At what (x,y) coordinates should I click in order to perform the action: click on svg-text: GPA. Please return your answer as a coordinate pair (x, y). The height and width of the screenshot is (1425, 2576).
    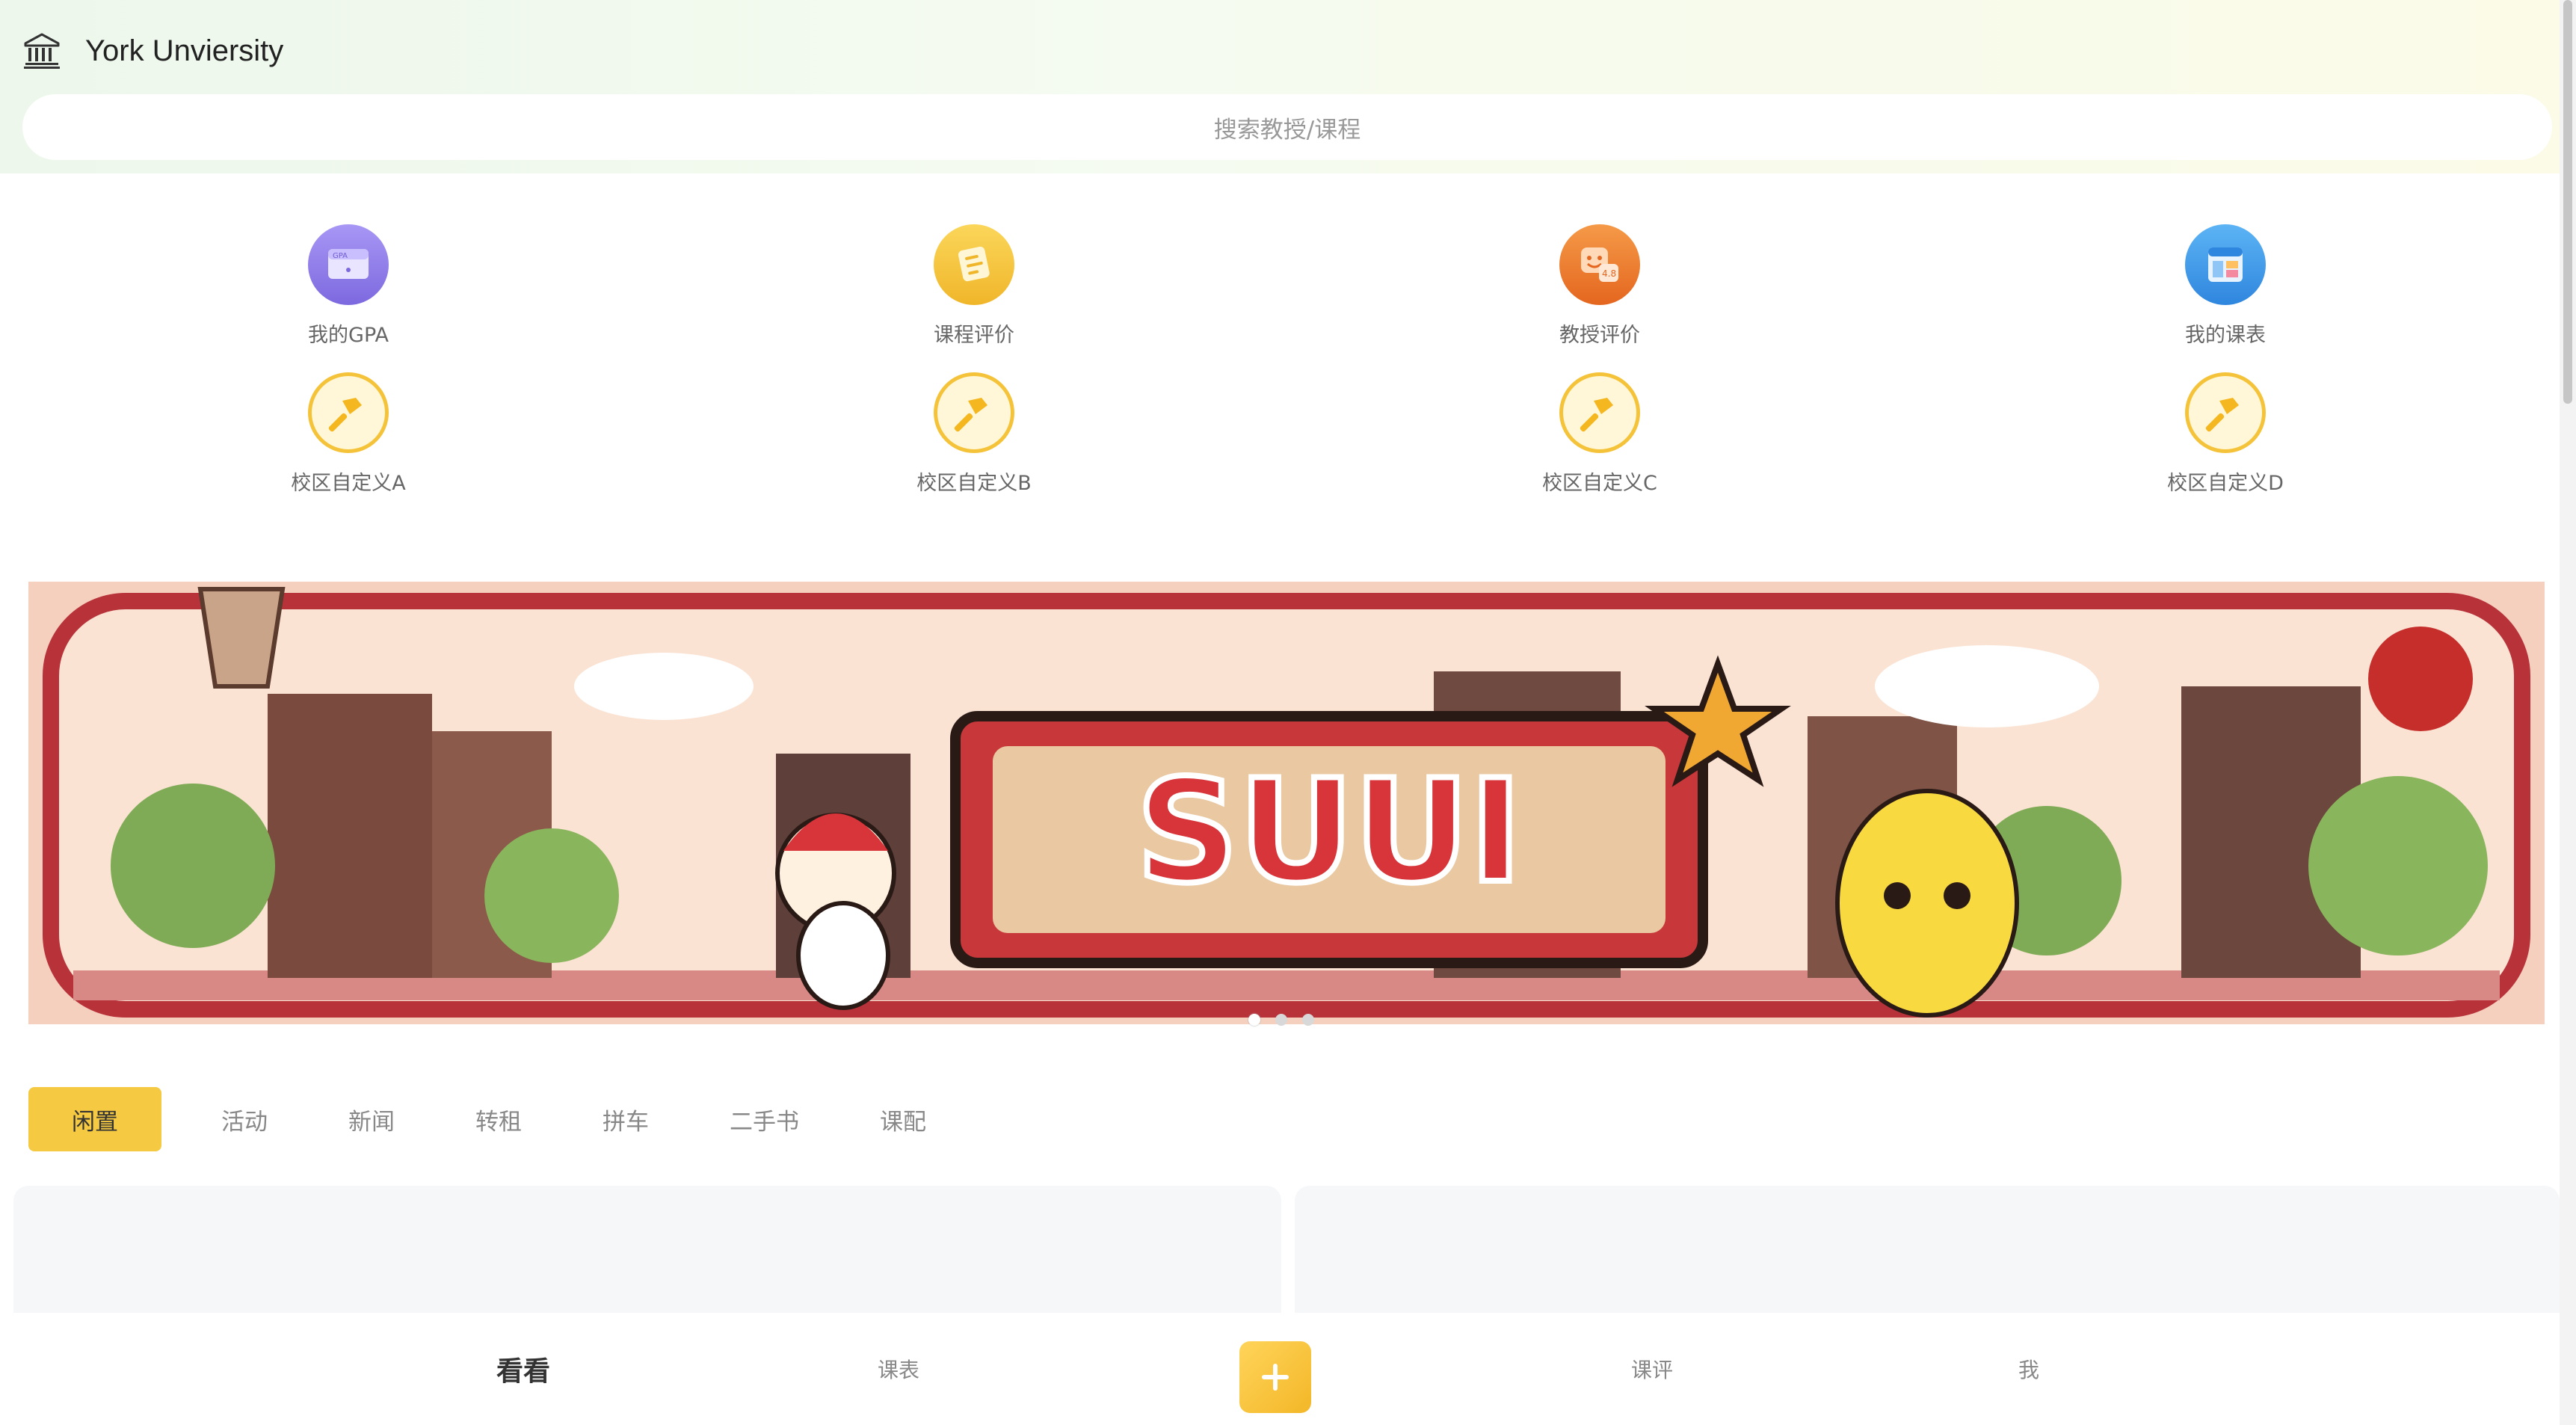
    Looking at the image, I should click on (340, 256).